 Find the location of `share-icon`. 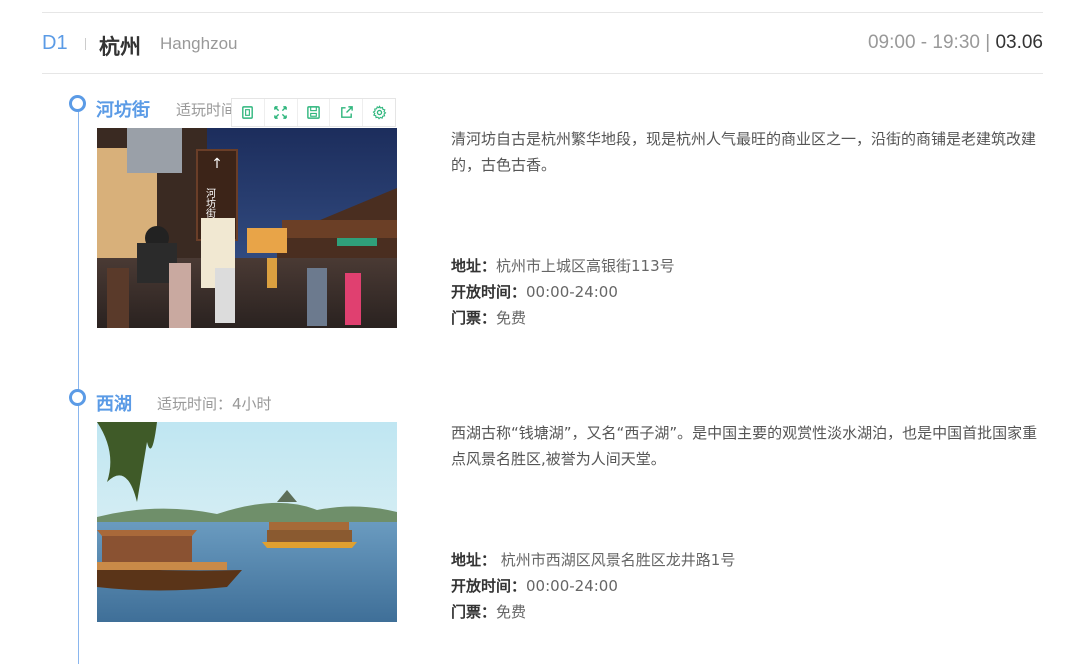

share-icon is located at coordinates (346, 112).